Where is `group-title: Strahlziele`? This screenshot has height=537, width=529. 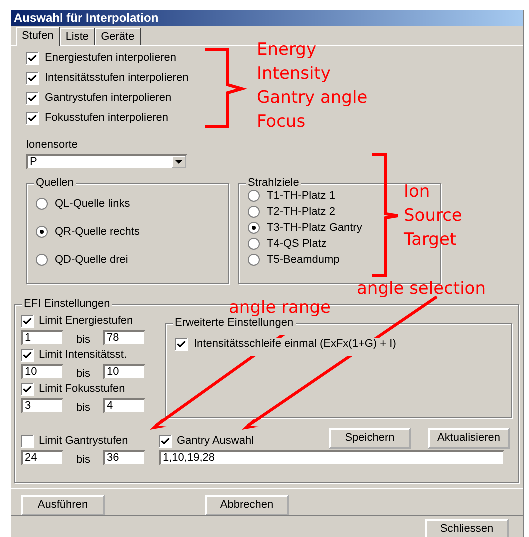
group-title: Strahlziele is located at coordinates (274, 182).